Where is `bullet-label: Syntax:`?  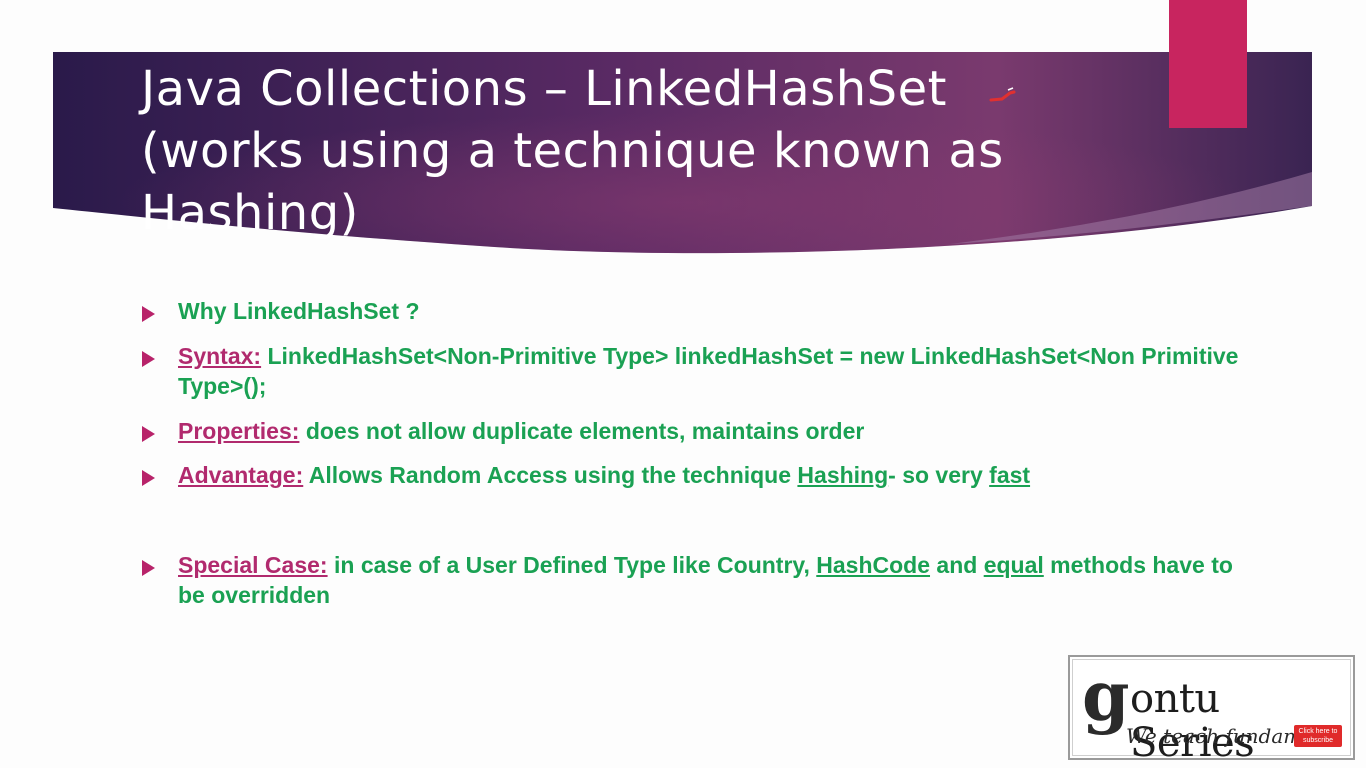 bullet-label: Syntax: is located at coordinates (220, 356).